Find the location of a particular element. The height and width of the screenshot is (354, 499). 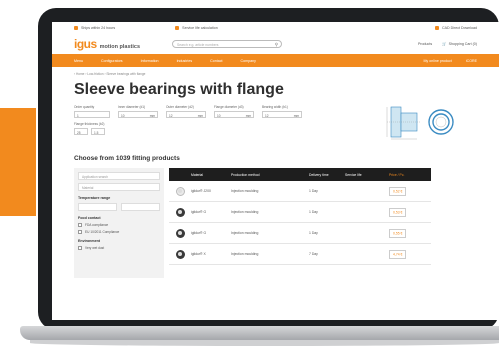

inner-diameter-field: 10 mm is located at coordinates (138, 114).